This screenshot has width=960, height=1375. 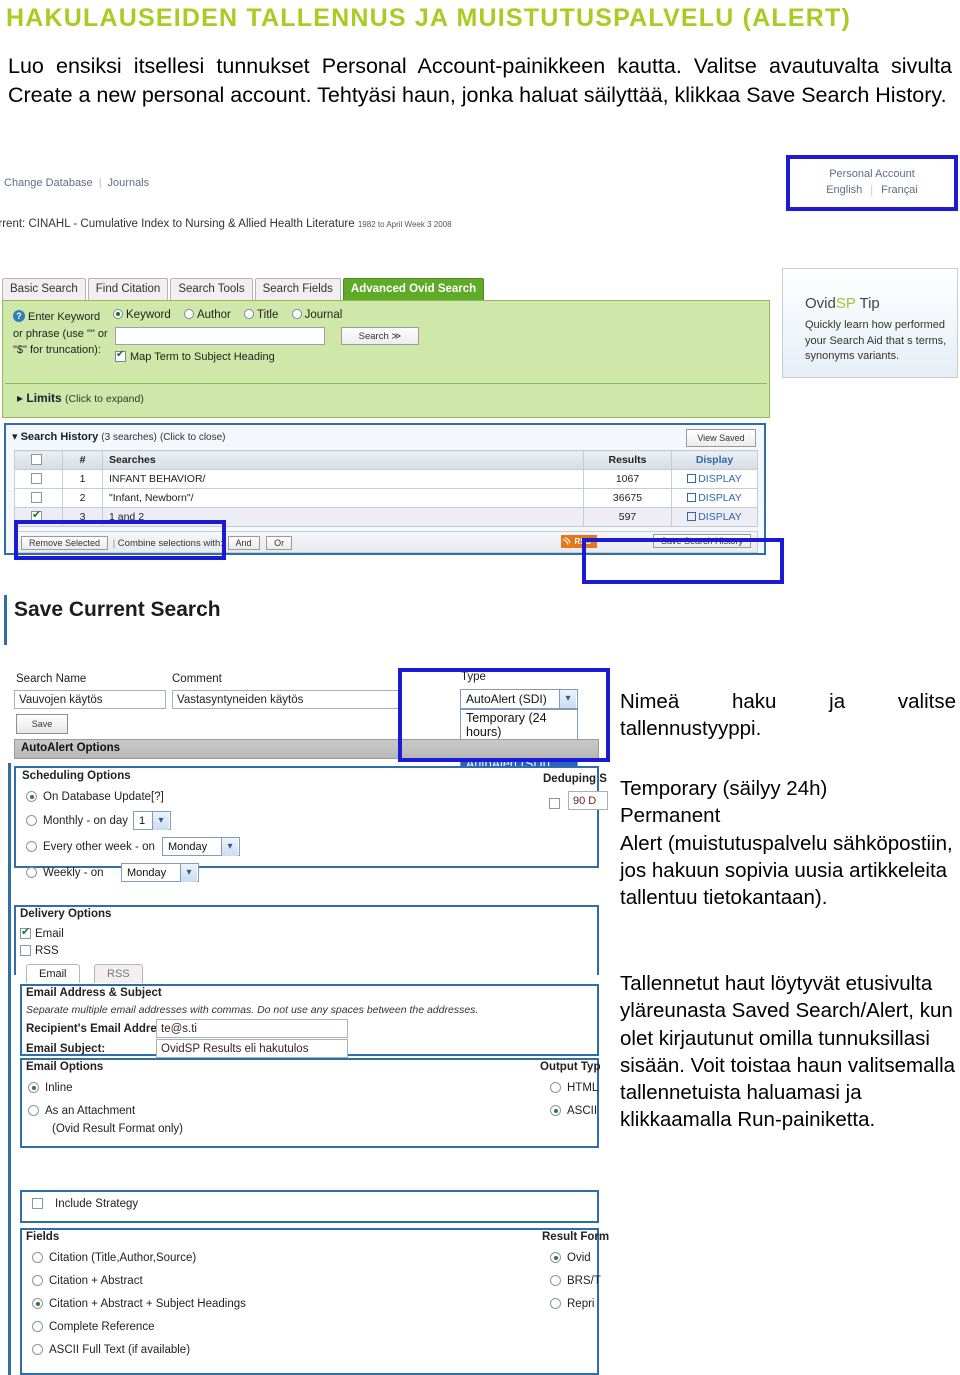 I want to click on limits-row: ▸ Limits (Click to expand), so click(x=386, y=400).